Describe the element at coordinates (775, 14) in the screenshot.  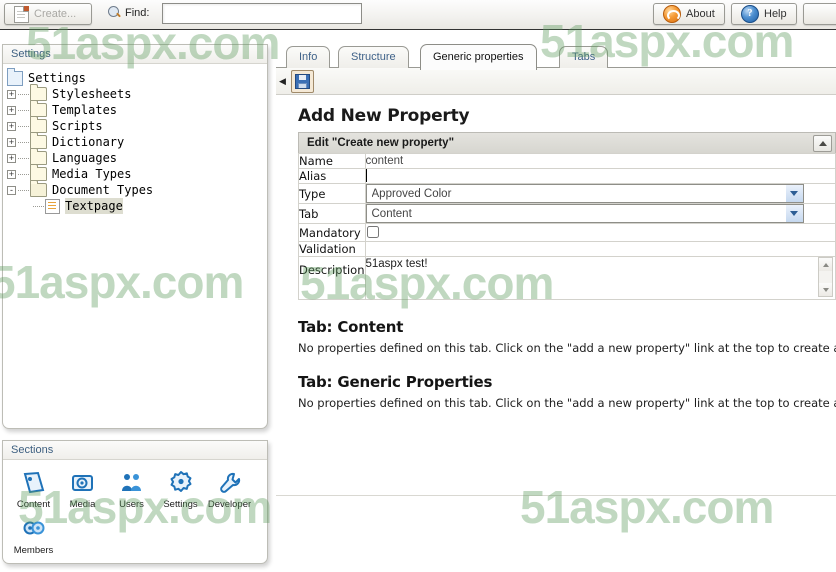
I see `help-button-label: Help` at that location.